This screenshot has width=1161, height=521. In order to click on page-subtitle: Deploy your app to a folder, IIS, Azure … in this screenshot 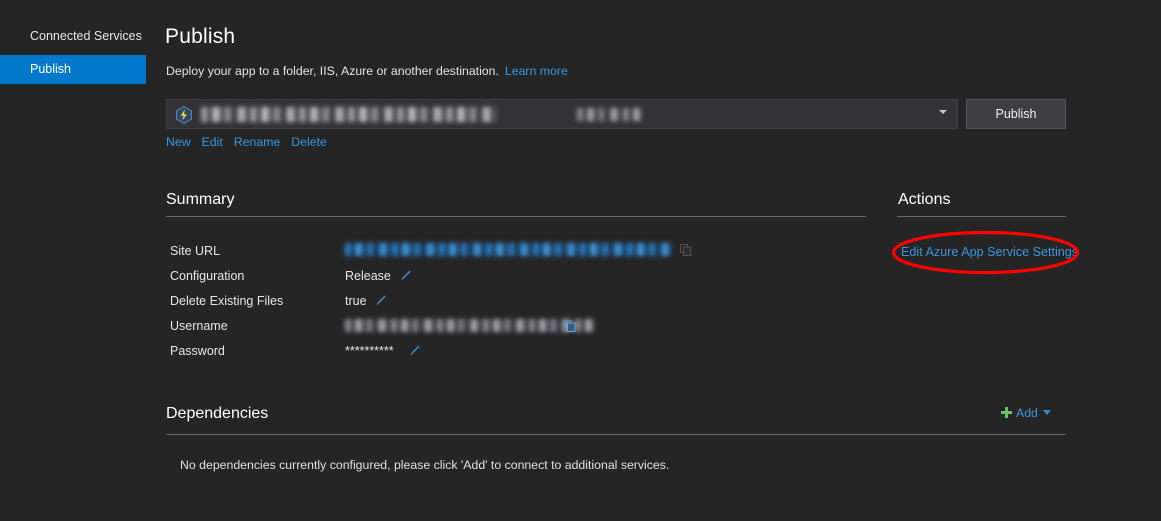, I will do `click(367, 71)`.